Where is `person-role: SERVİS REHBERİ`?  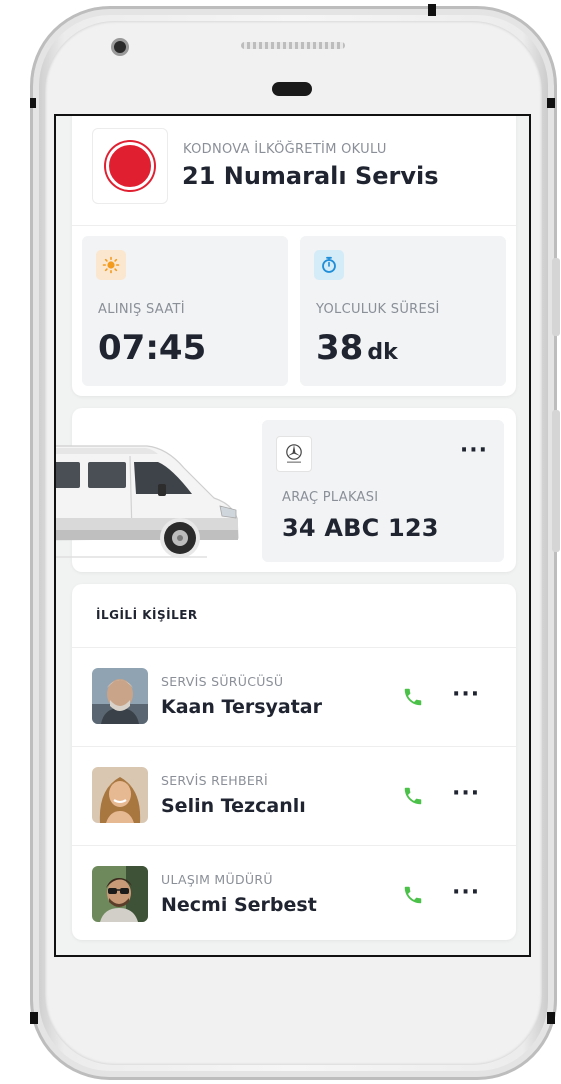
person-role: SERVİS REHBERİ is located at coordinates (215, 780).